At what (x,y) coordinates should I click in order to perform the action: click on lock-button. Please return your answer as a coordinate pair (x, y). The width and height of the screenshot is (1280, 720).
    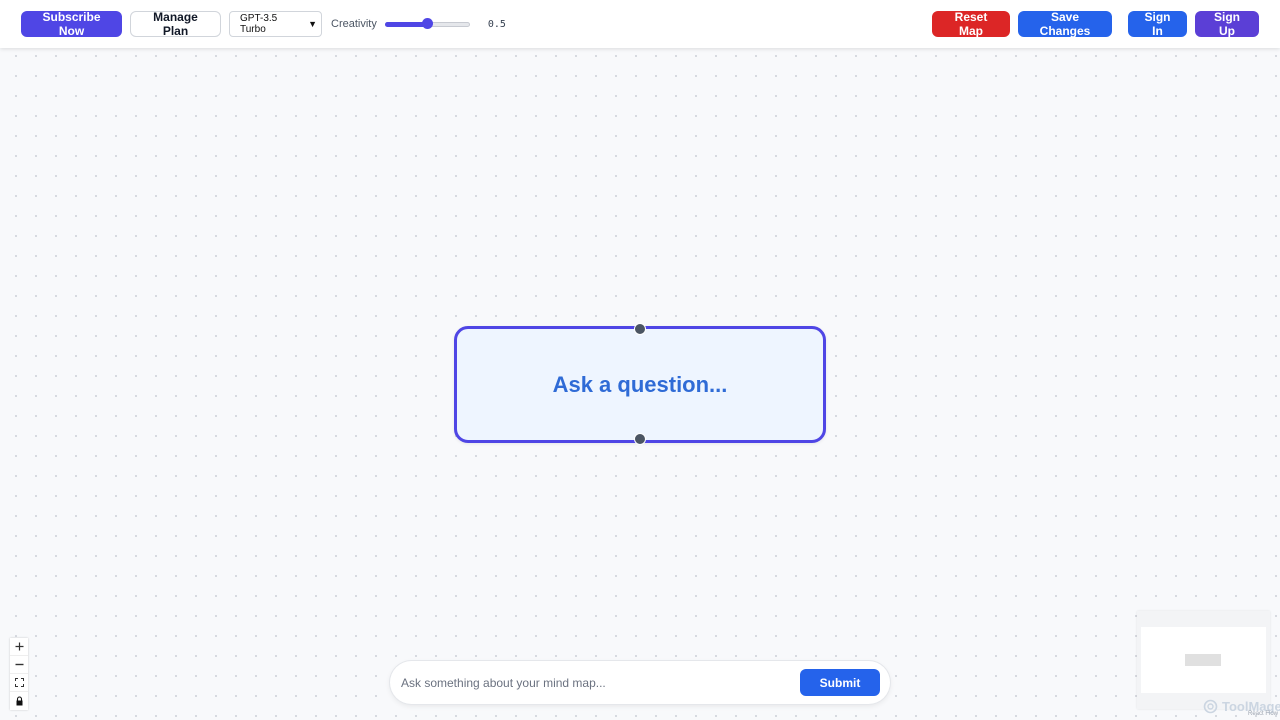
    Looking at the image, I should click on (19, 701).